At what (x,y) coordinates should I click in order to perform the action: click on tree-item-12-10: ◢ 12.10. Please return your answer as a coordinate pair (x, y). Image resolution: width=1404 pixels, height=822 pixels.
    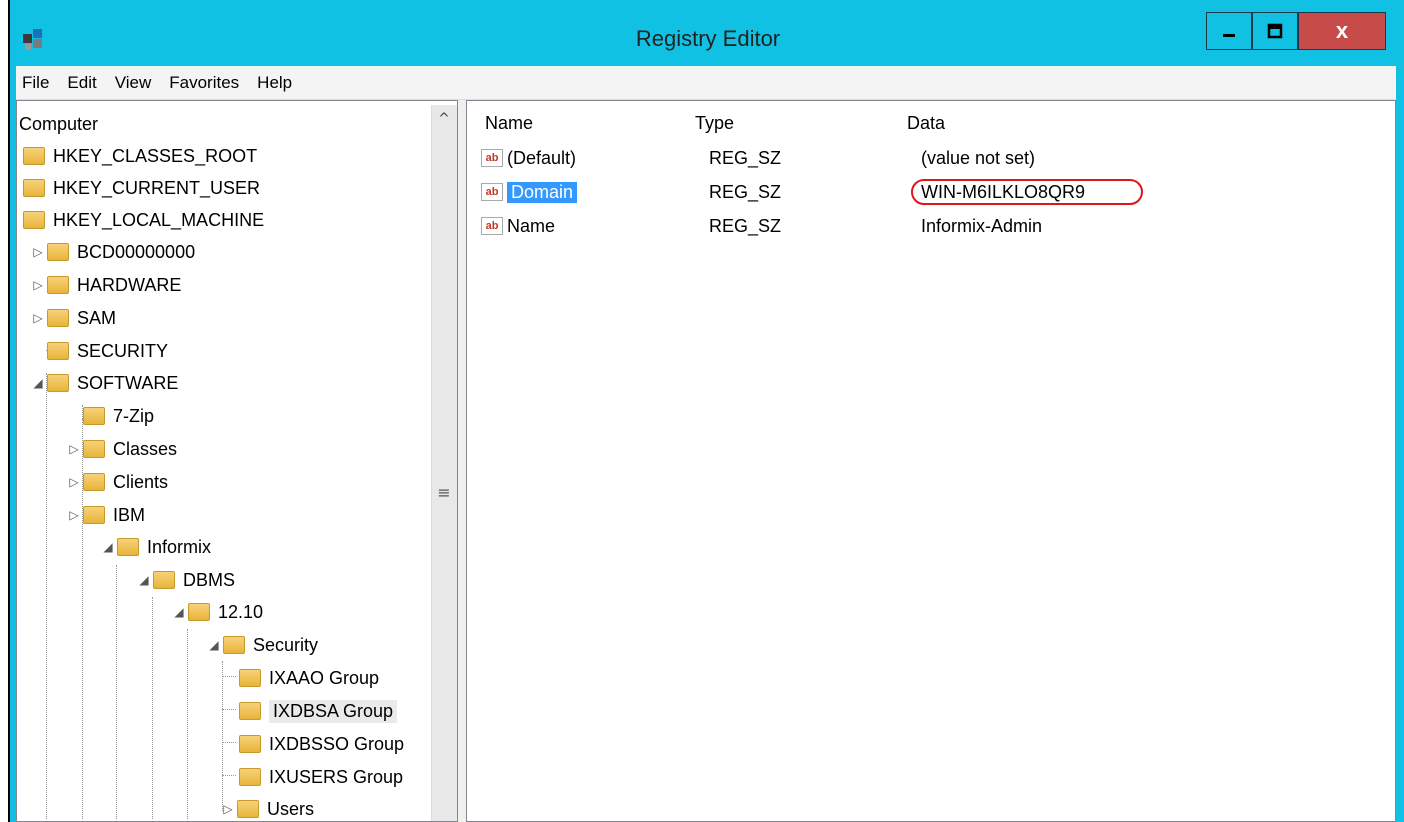
    Looking at the image, I should click on (217, 612).